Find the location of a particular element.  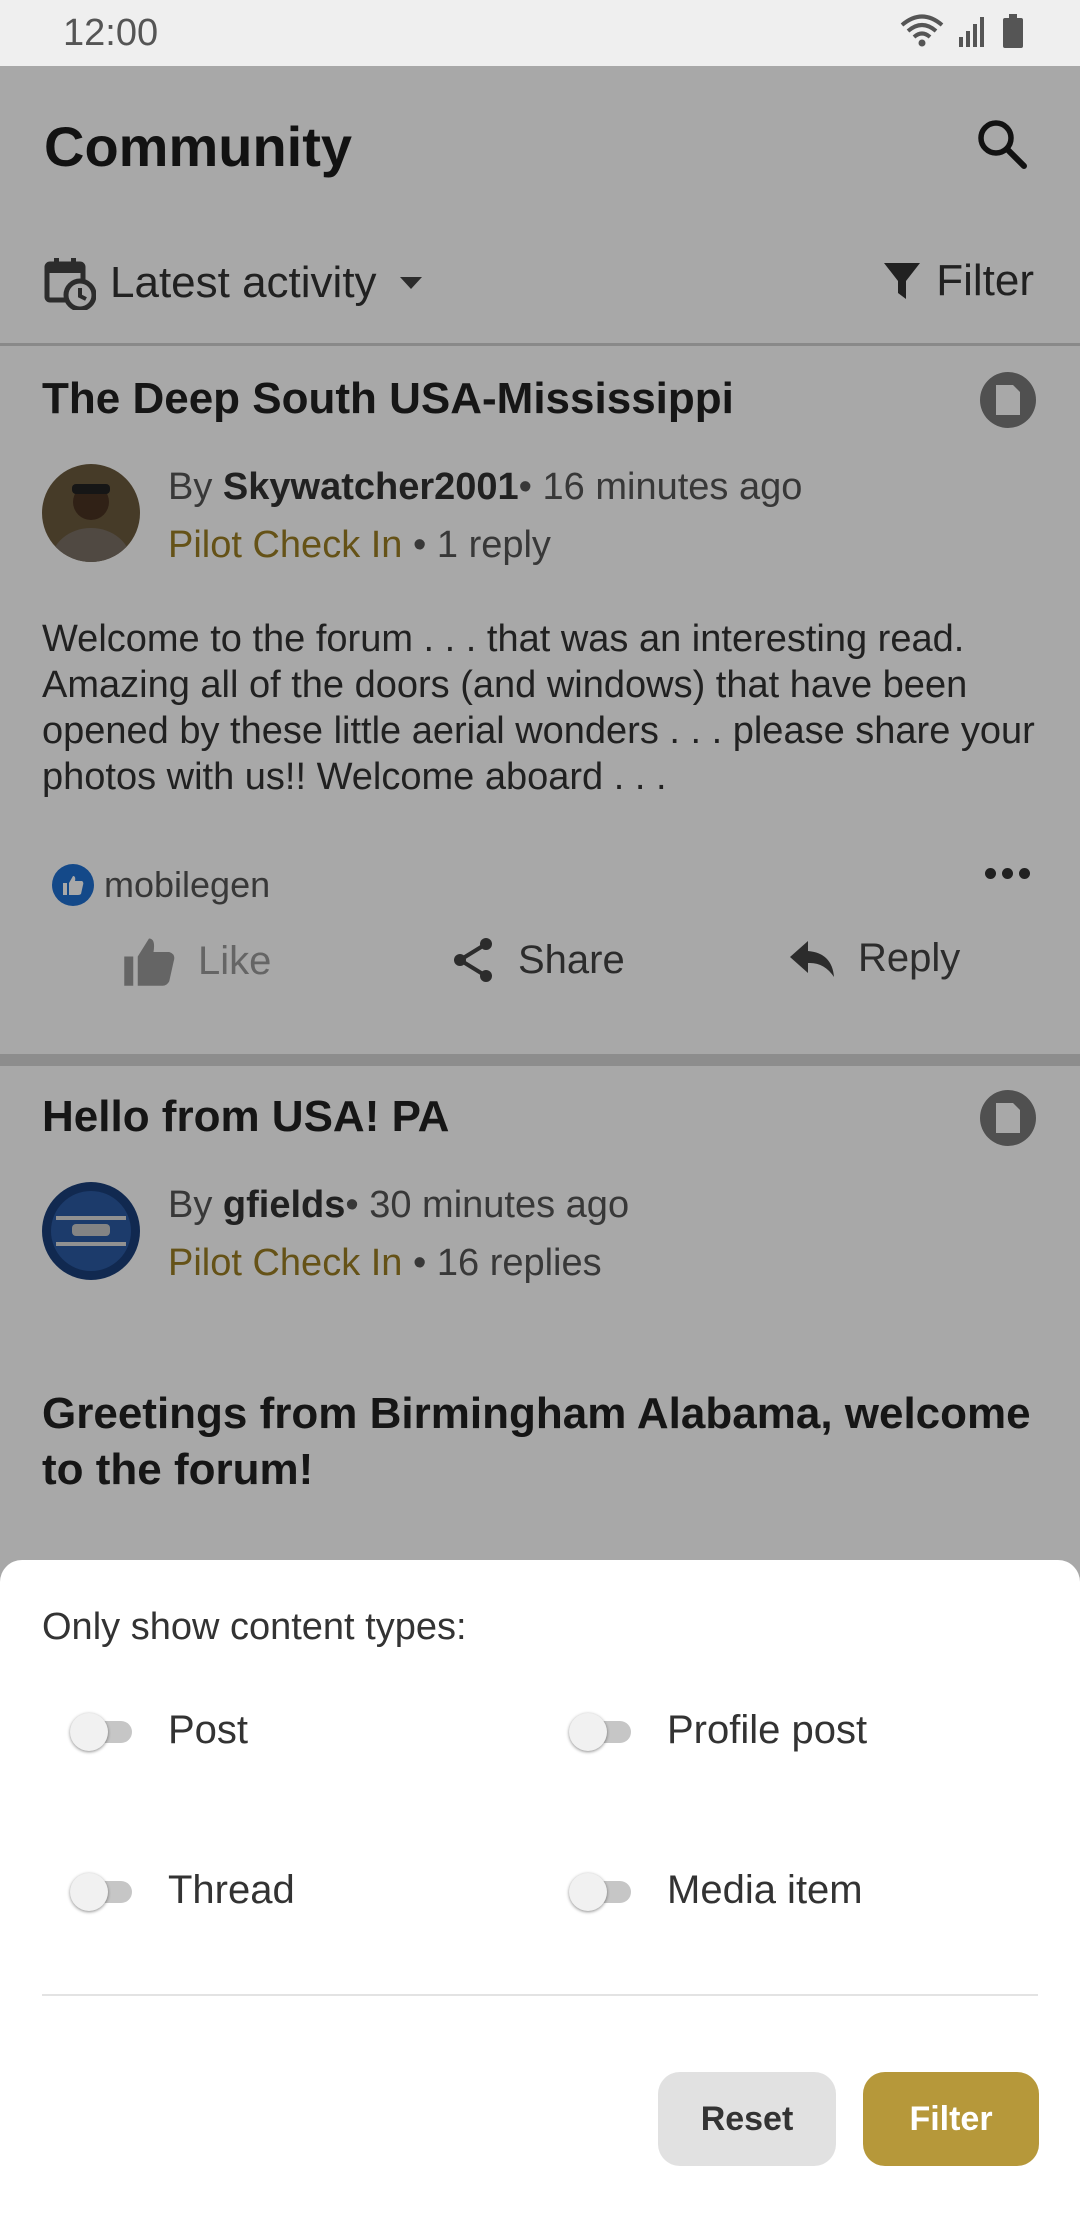

wifi-icon is located at coordinates (922, 30).